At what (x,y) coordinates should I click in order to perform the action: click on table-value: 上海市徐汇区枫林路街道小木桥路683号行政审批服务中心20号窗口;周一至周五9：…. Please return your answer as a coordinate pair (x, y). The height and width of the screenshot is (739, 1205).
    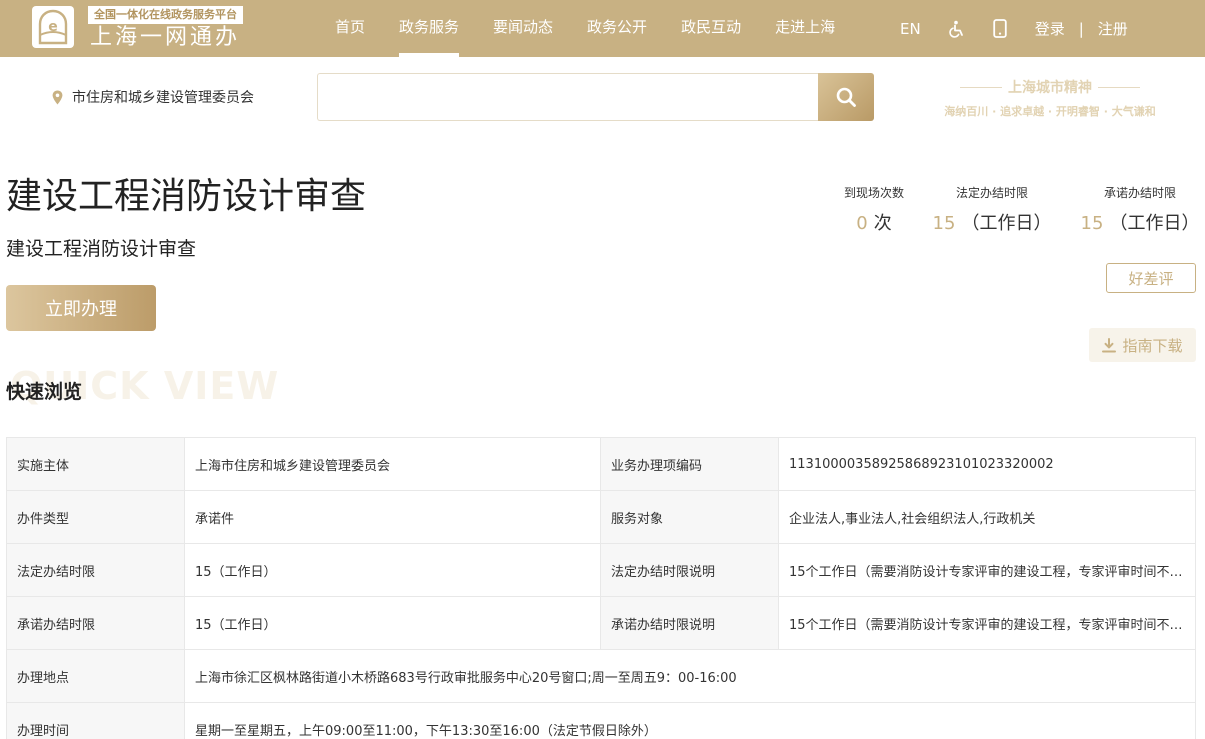
    Looking at the image, I should click on (690, 676).